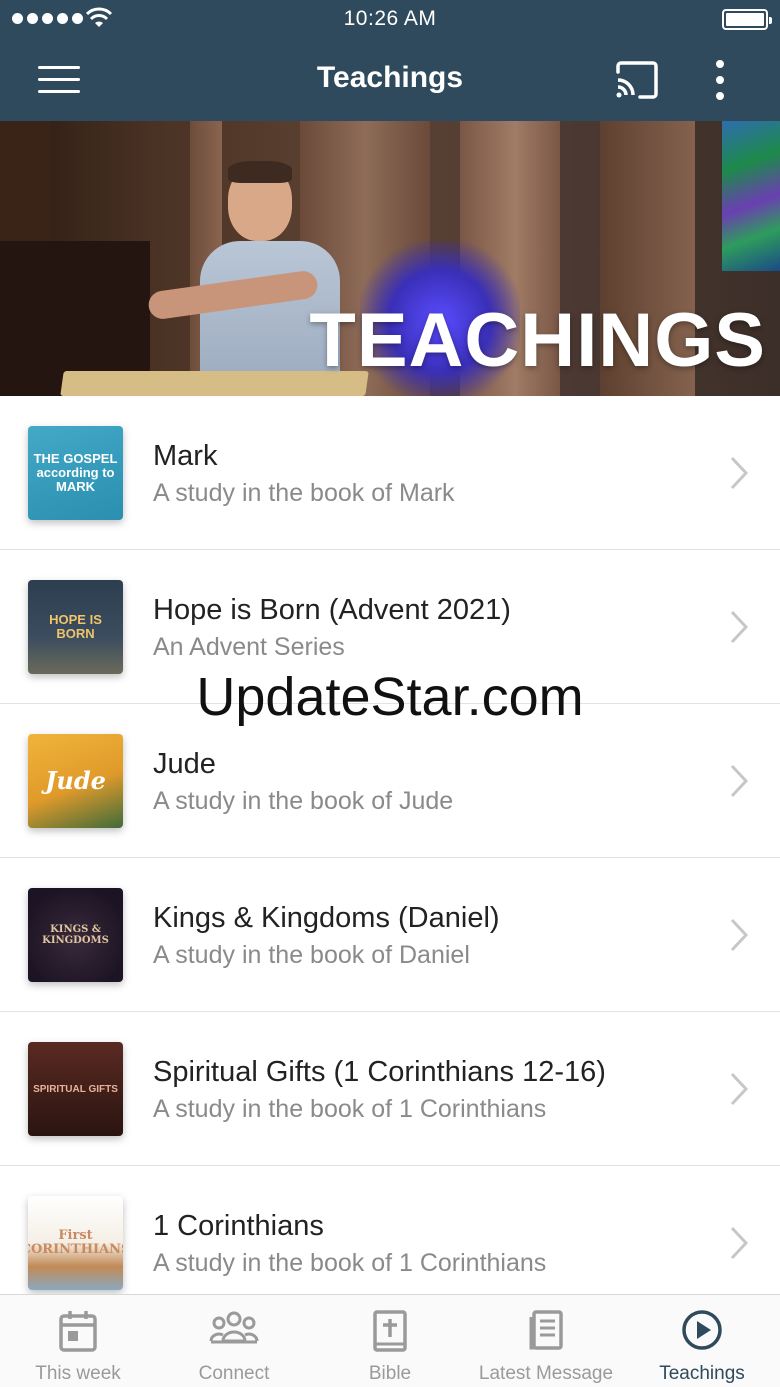 This screenshot has height=1387, width=780. I want to click on tab-label: Connect, so click(234, 1373).